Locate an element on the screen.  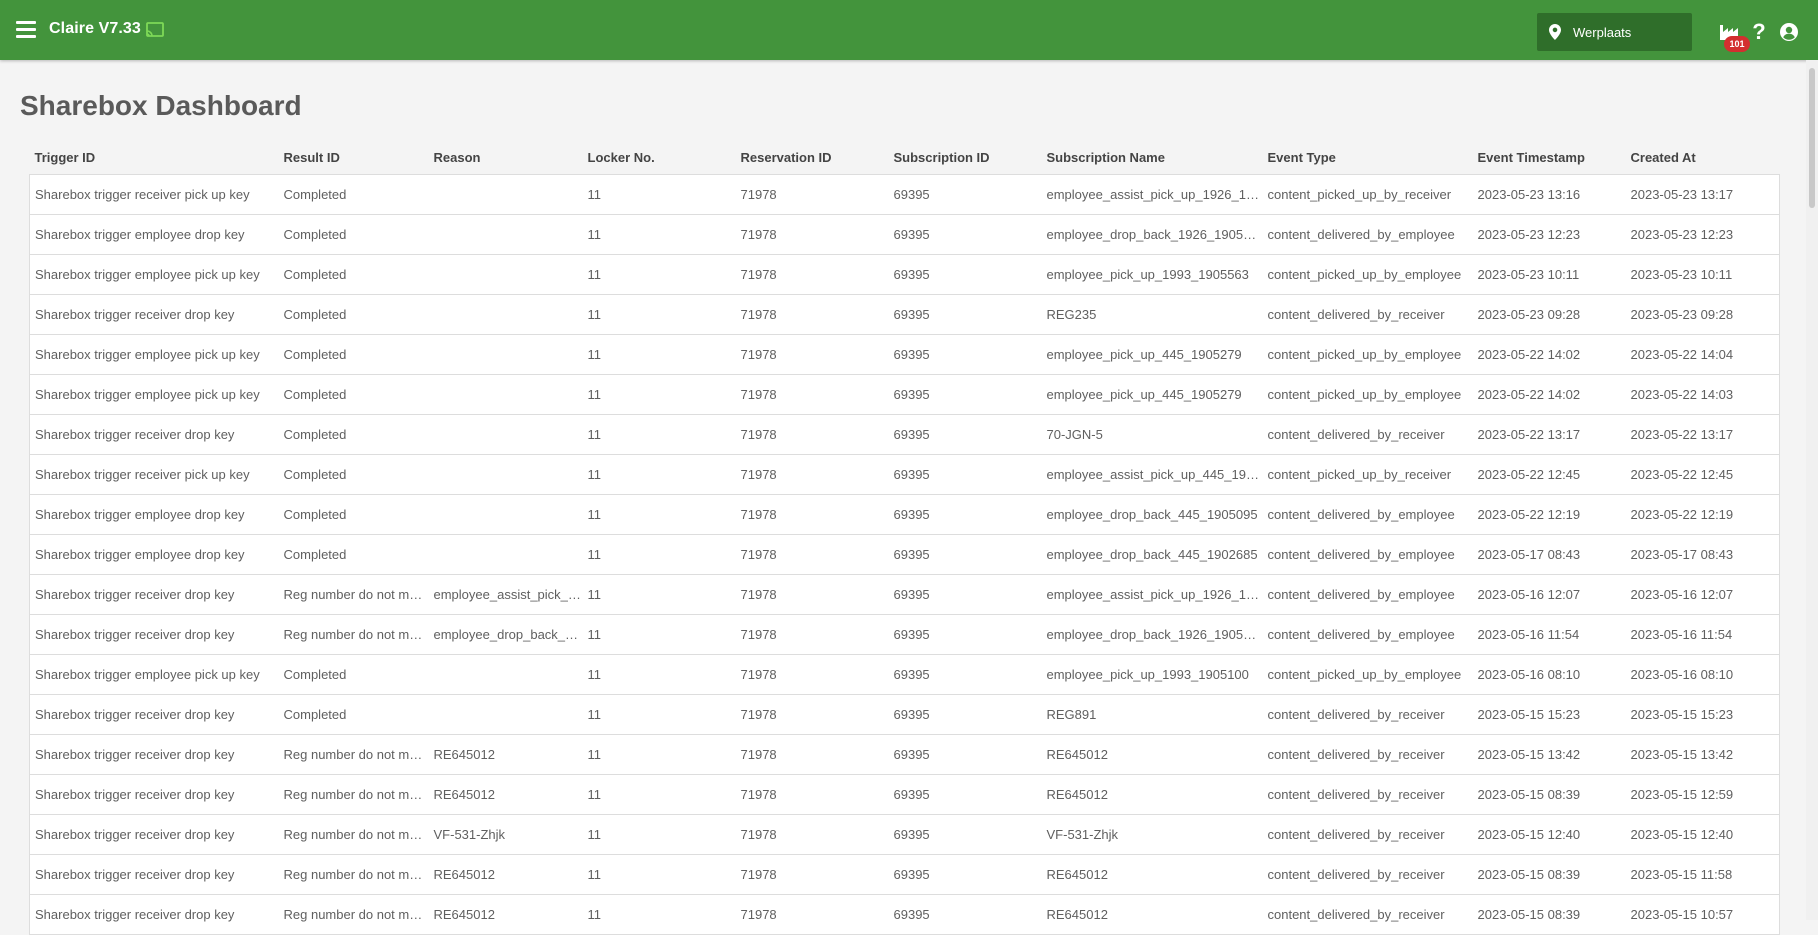
column-header-locker-no: Locker No. is located at coordinates (659, 157).